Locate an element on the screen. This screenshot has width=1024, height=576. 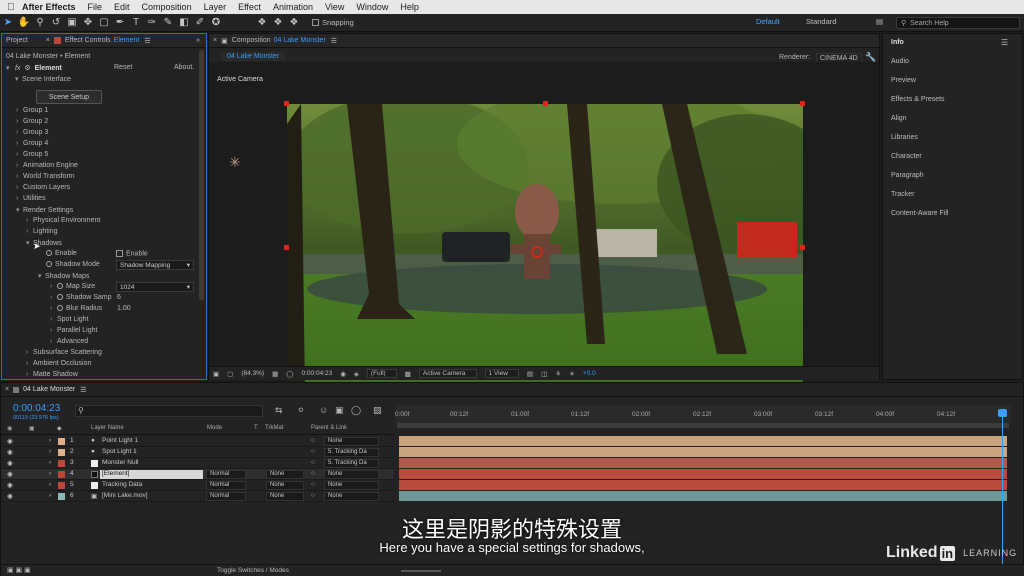
timeline-timecode: 0:00:04:23 is located at coordinates (36, 408).